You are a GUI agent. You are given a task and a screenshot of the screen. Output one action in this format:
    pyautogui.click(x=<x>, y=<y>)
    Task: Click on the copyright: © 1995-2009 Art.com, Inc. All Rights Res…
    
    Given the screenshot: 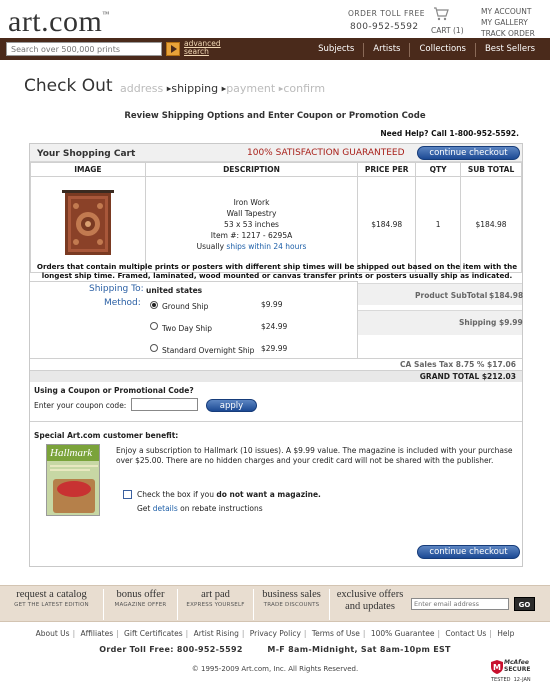 What is the action you would take?
    pyautogui.click(x=275, y=669)
    